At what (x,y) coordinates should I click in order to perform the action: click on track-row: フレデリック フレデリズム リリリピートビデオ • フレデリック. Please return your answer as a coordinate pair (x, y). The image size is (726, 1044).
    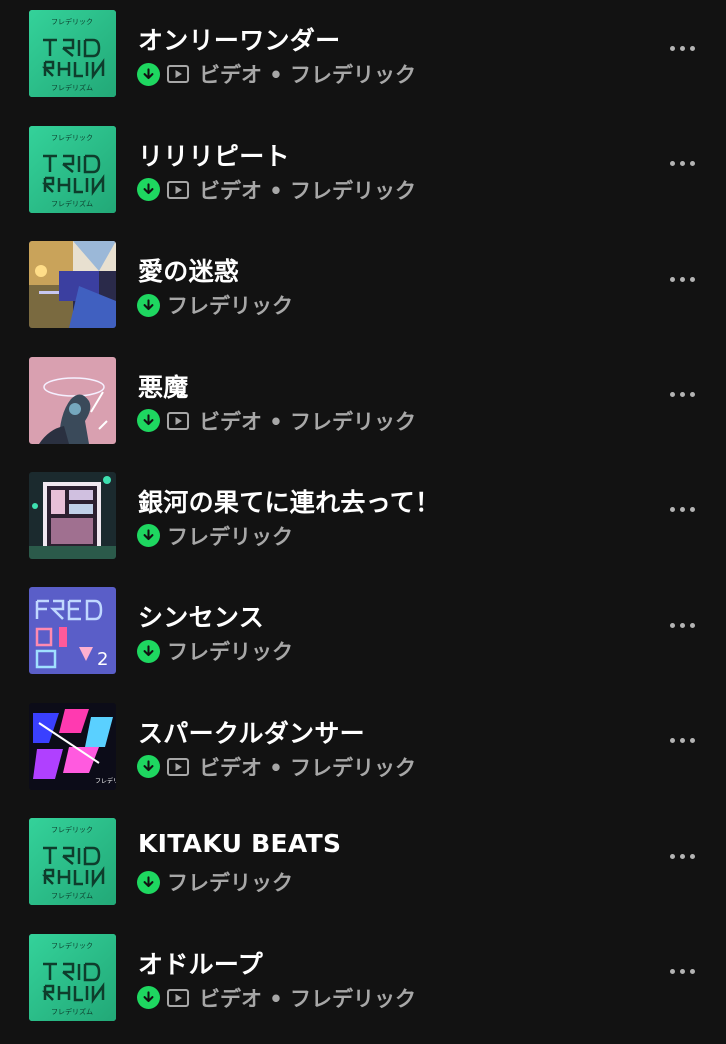
    Looking at the image, I should click on (363, 178).